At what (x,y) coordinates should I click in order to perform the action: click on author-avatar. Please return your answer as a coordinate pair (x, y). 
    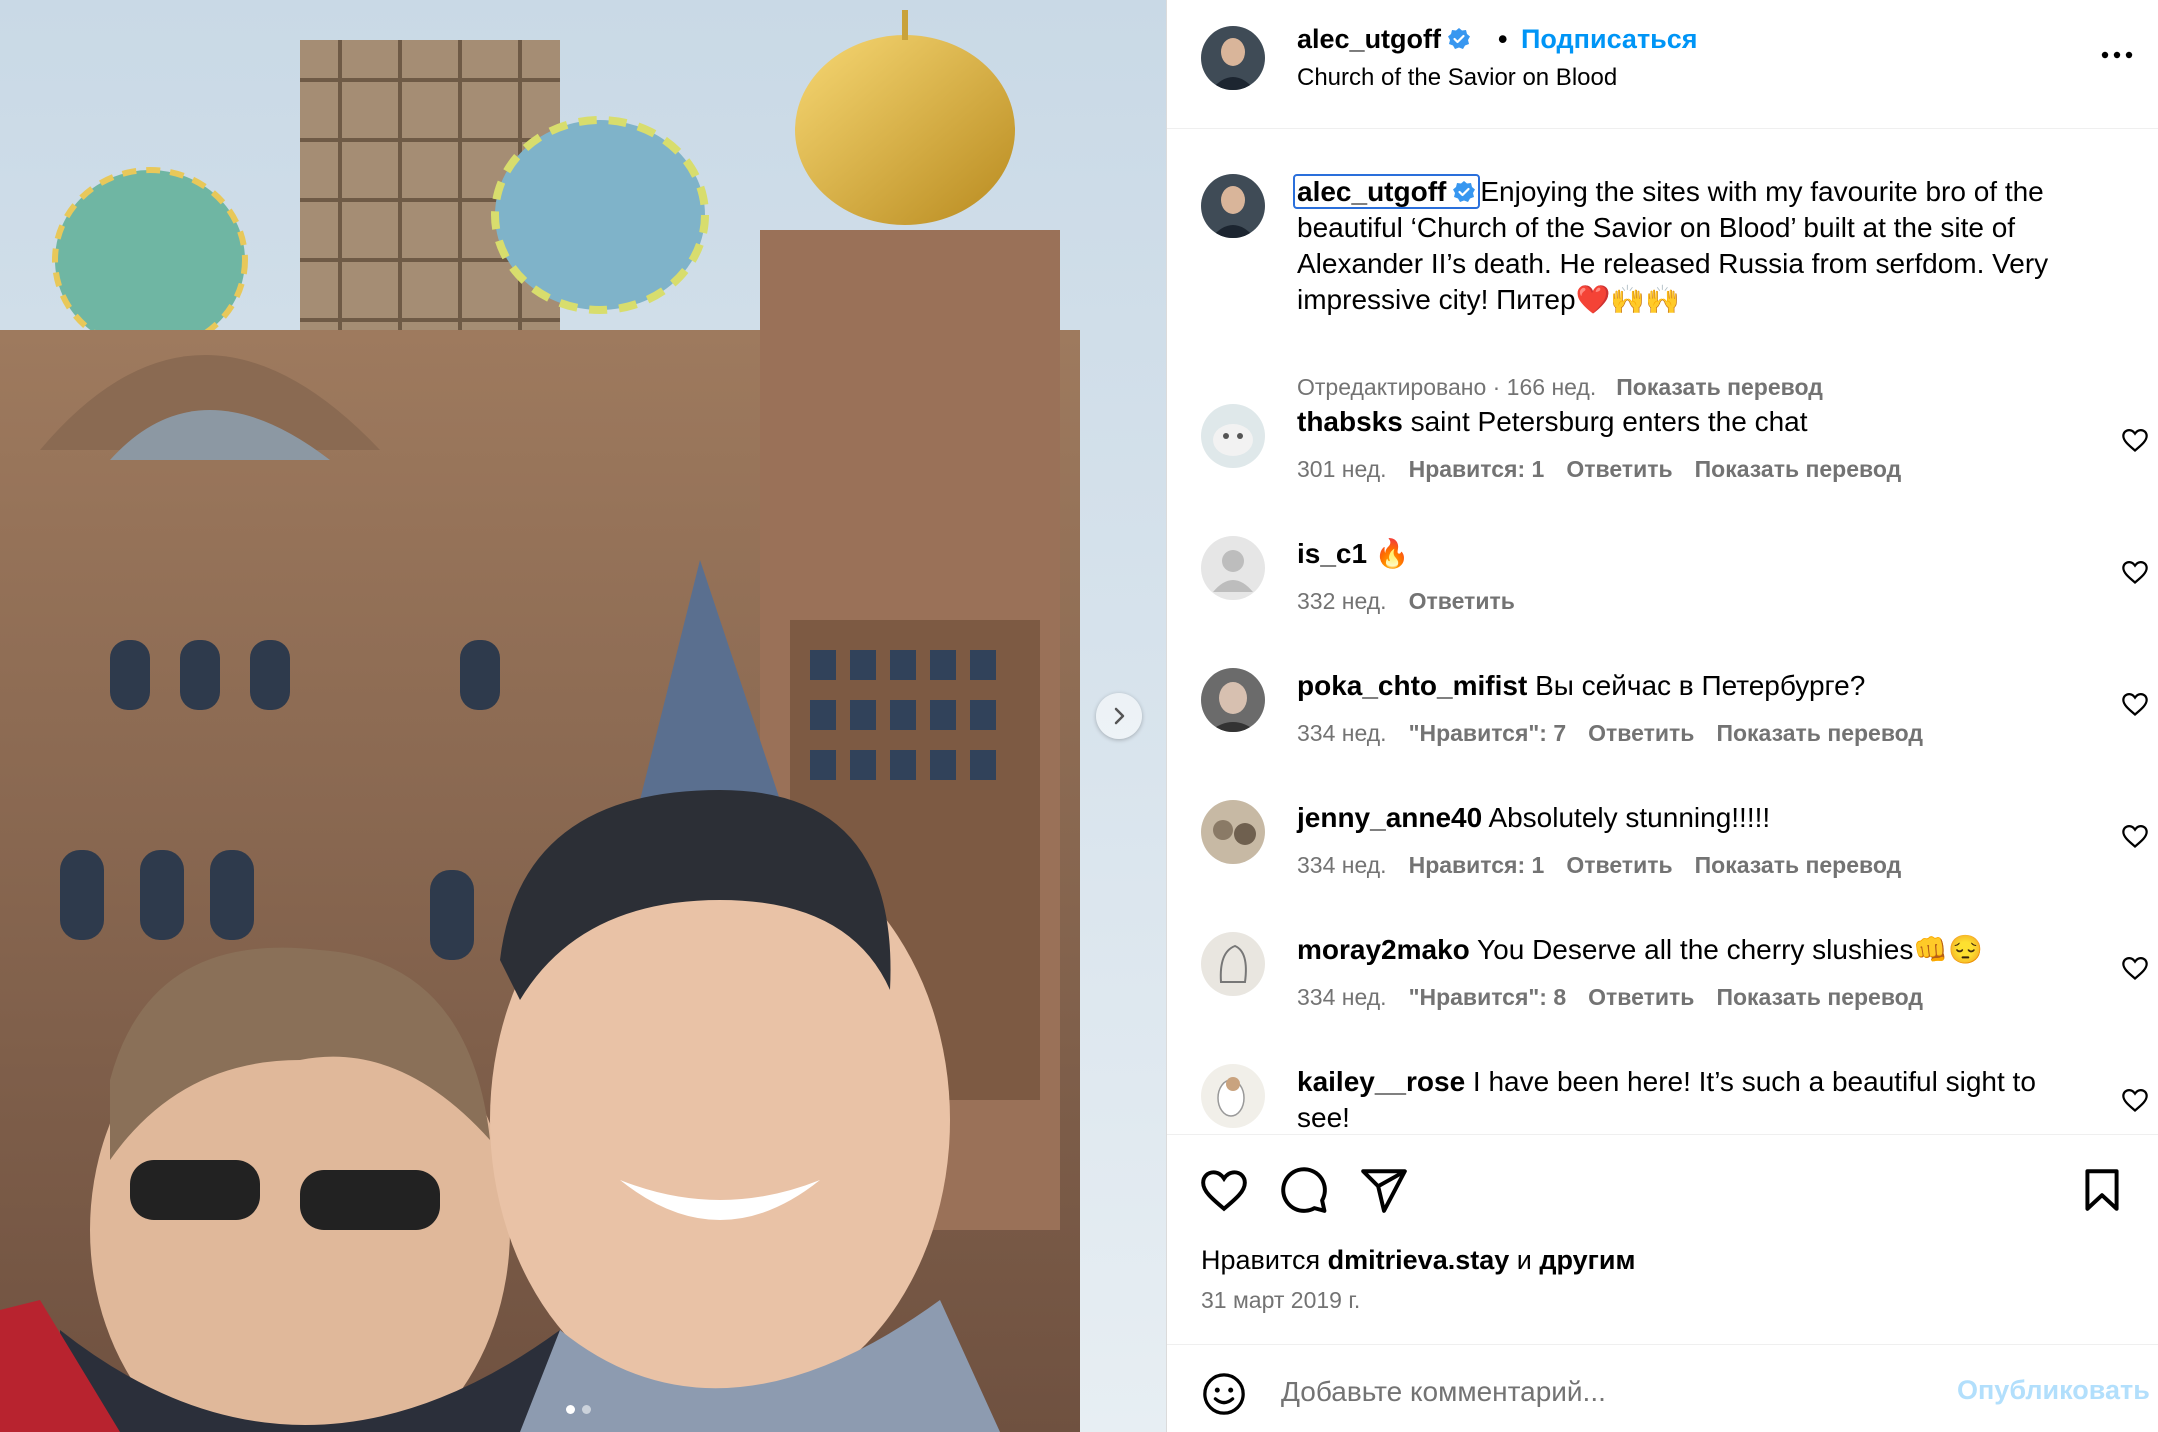
    Looking at the image, I should click on (1233, 58).